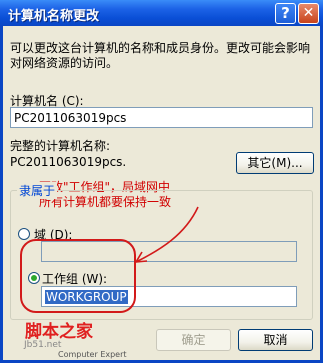 This screenshot has height=363, width=323. I want to click on watermark-site-en: Jb51.net, so click(43, 345).